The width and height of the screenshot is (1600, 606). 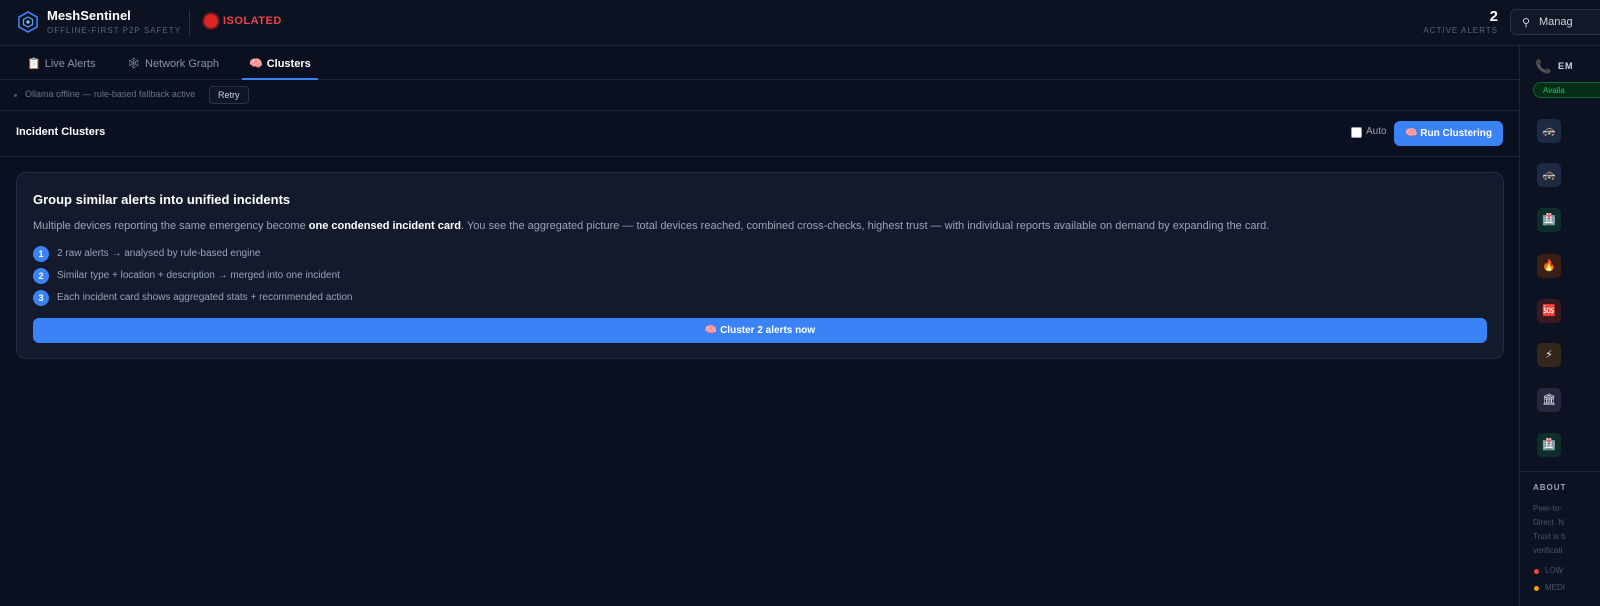 I want to click on about-text: verificati, so click(x=1548, y=550).